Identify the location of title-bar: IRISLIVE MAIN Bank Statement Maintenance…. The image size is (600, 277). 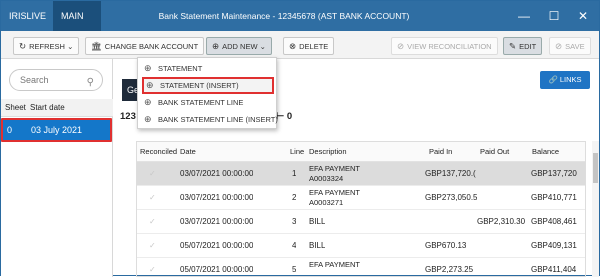
(300, 16).